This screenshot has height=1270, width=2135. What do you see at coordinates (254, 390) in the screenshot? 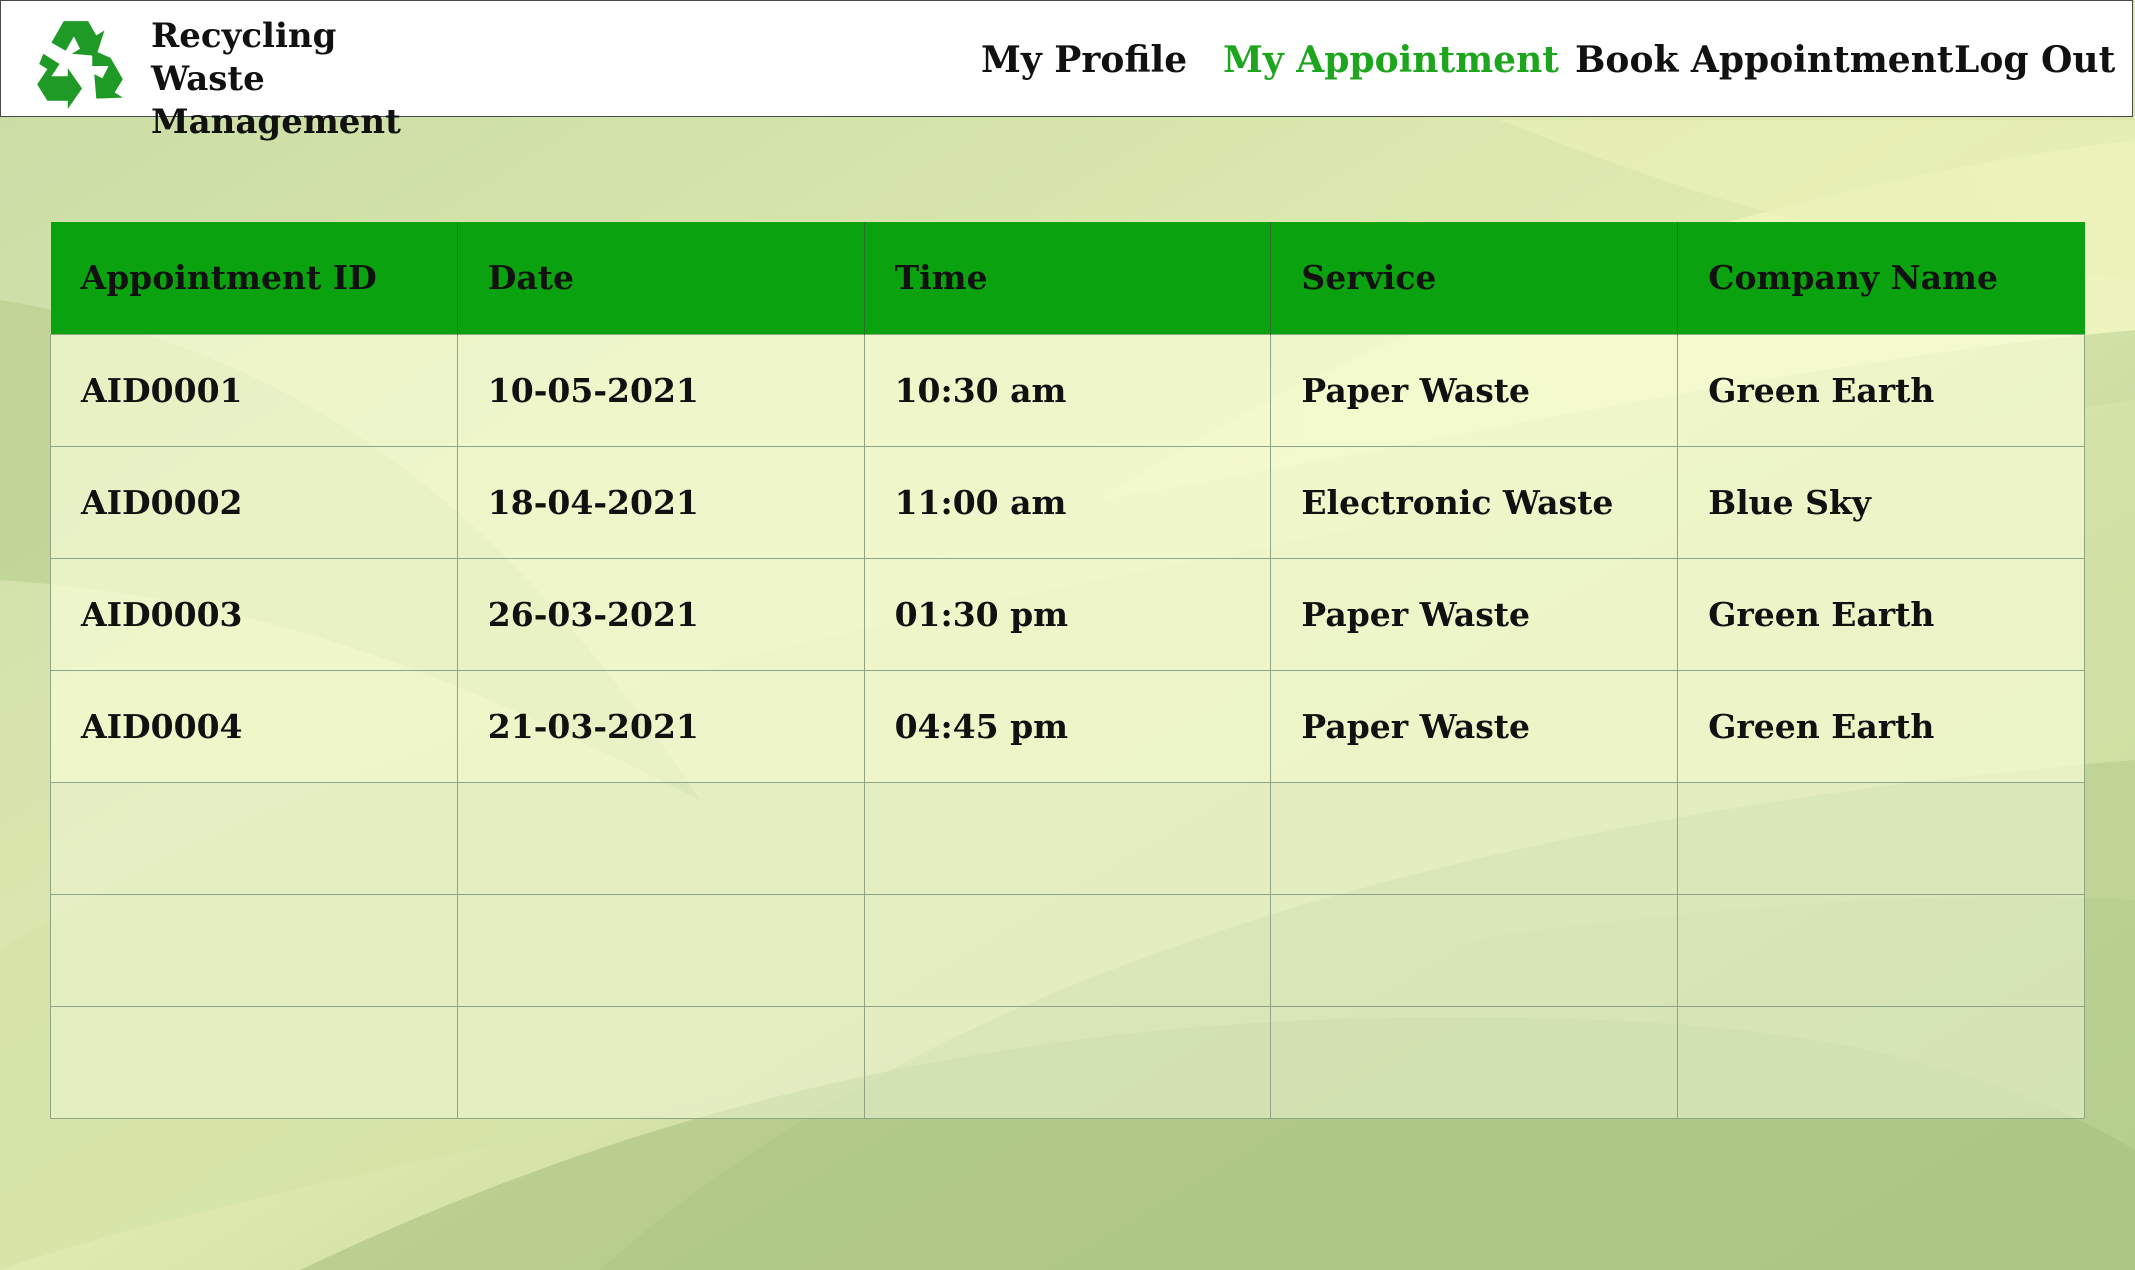
I see `cell-appointment-id: AID0001` at bounding box center [254, 390].